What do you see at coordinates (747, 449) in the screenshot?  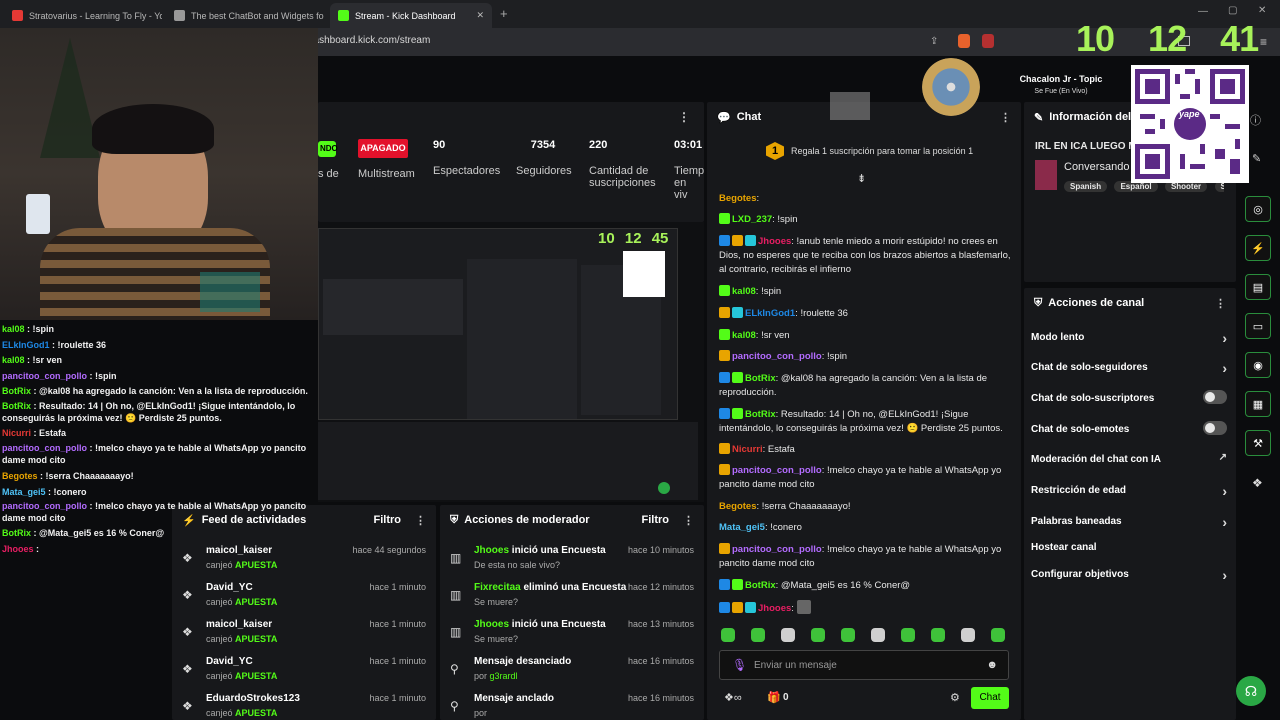 I see `chat-username: Nicurri` at bounding box center [747, 449].